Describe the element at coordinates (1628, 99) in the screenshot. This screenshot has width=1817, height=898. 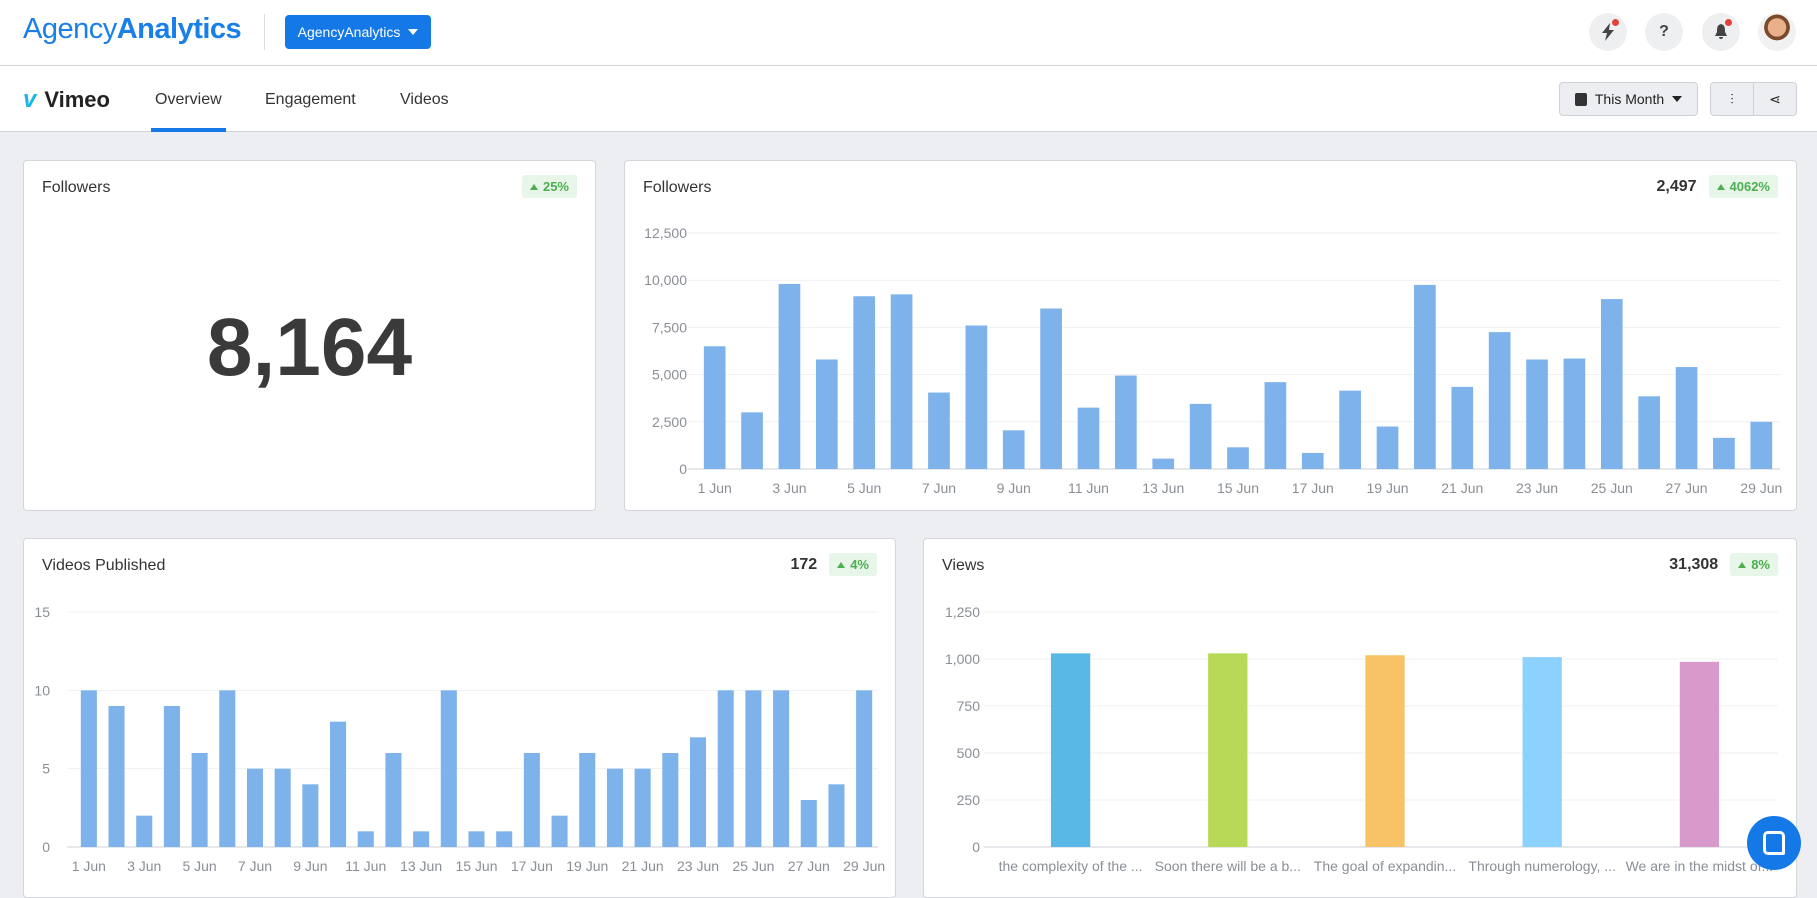
I see `date-range-button: This Month` at that location.